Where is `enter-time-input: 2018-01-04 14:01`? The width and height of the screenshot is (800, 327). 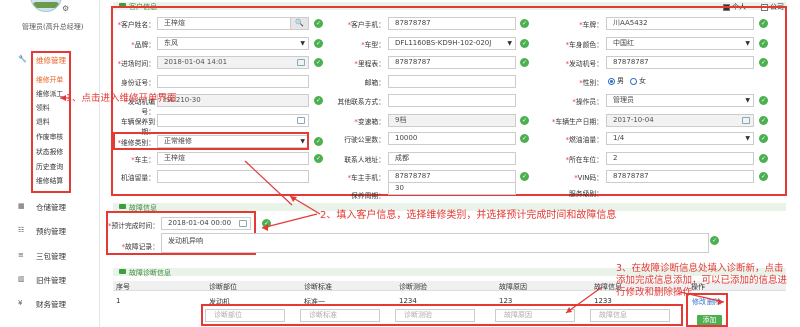
enter-time-input: 2018-01-04 14:01 is located at coordinates (233, 62).